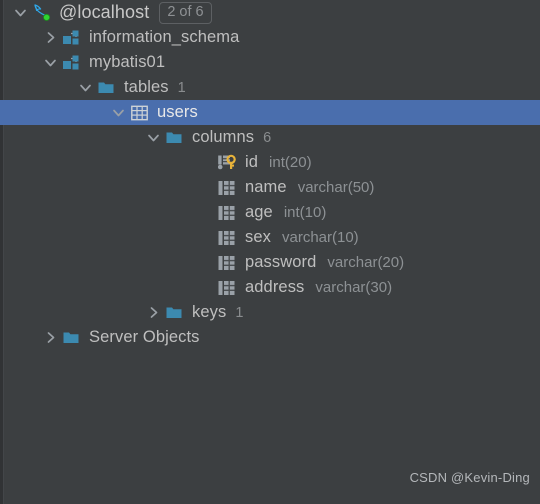 This screenshot has height=504, width=540. Describe the element at coordinates (144, 337) in the screenshot. I see `tree-node-label: Server Objects` at that location.